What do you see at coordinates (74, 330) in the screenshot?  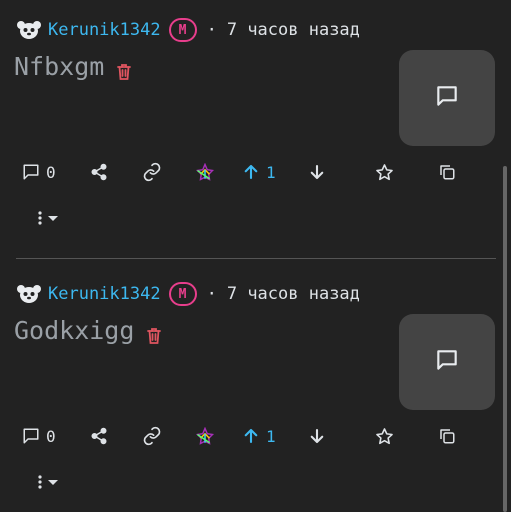 I see `post-title: Godkxigg` at bounding box center [74, 330].